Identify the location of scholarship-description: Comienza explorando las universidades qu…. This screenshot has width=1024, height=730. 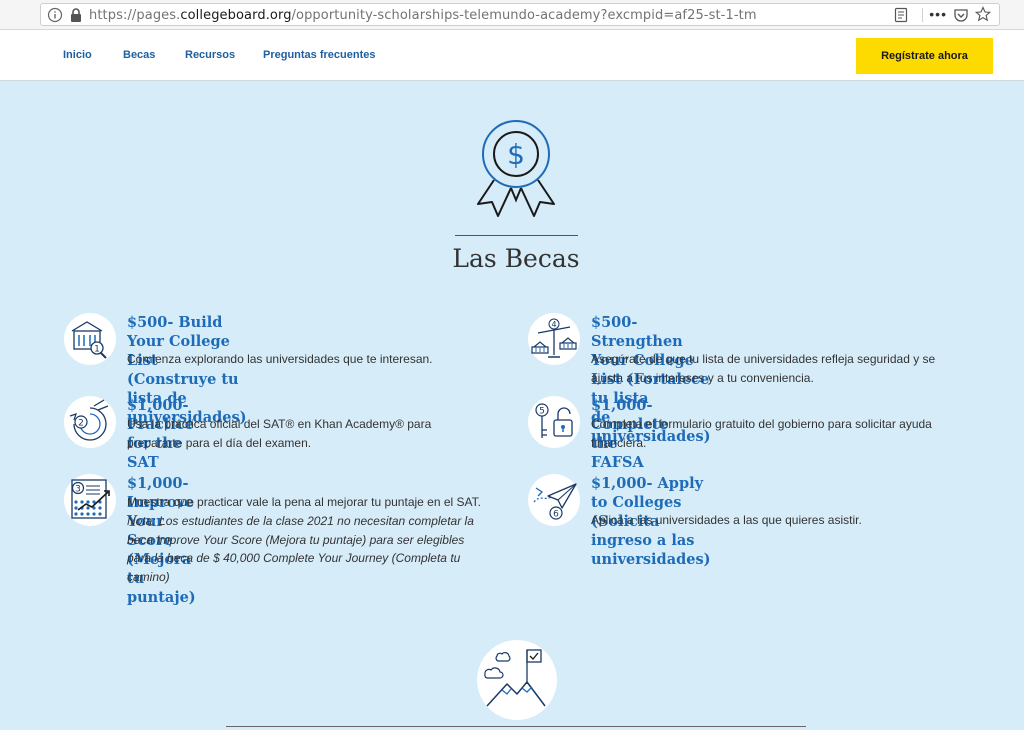
(280, 359).